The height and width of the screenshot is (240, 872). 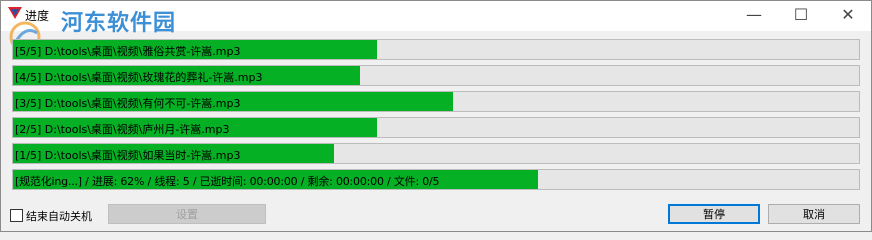 What do you see at coordinates (119, 23) in the screenshot?
I see `watermark-text: 河东软件园` at bounding box center [119, 23].